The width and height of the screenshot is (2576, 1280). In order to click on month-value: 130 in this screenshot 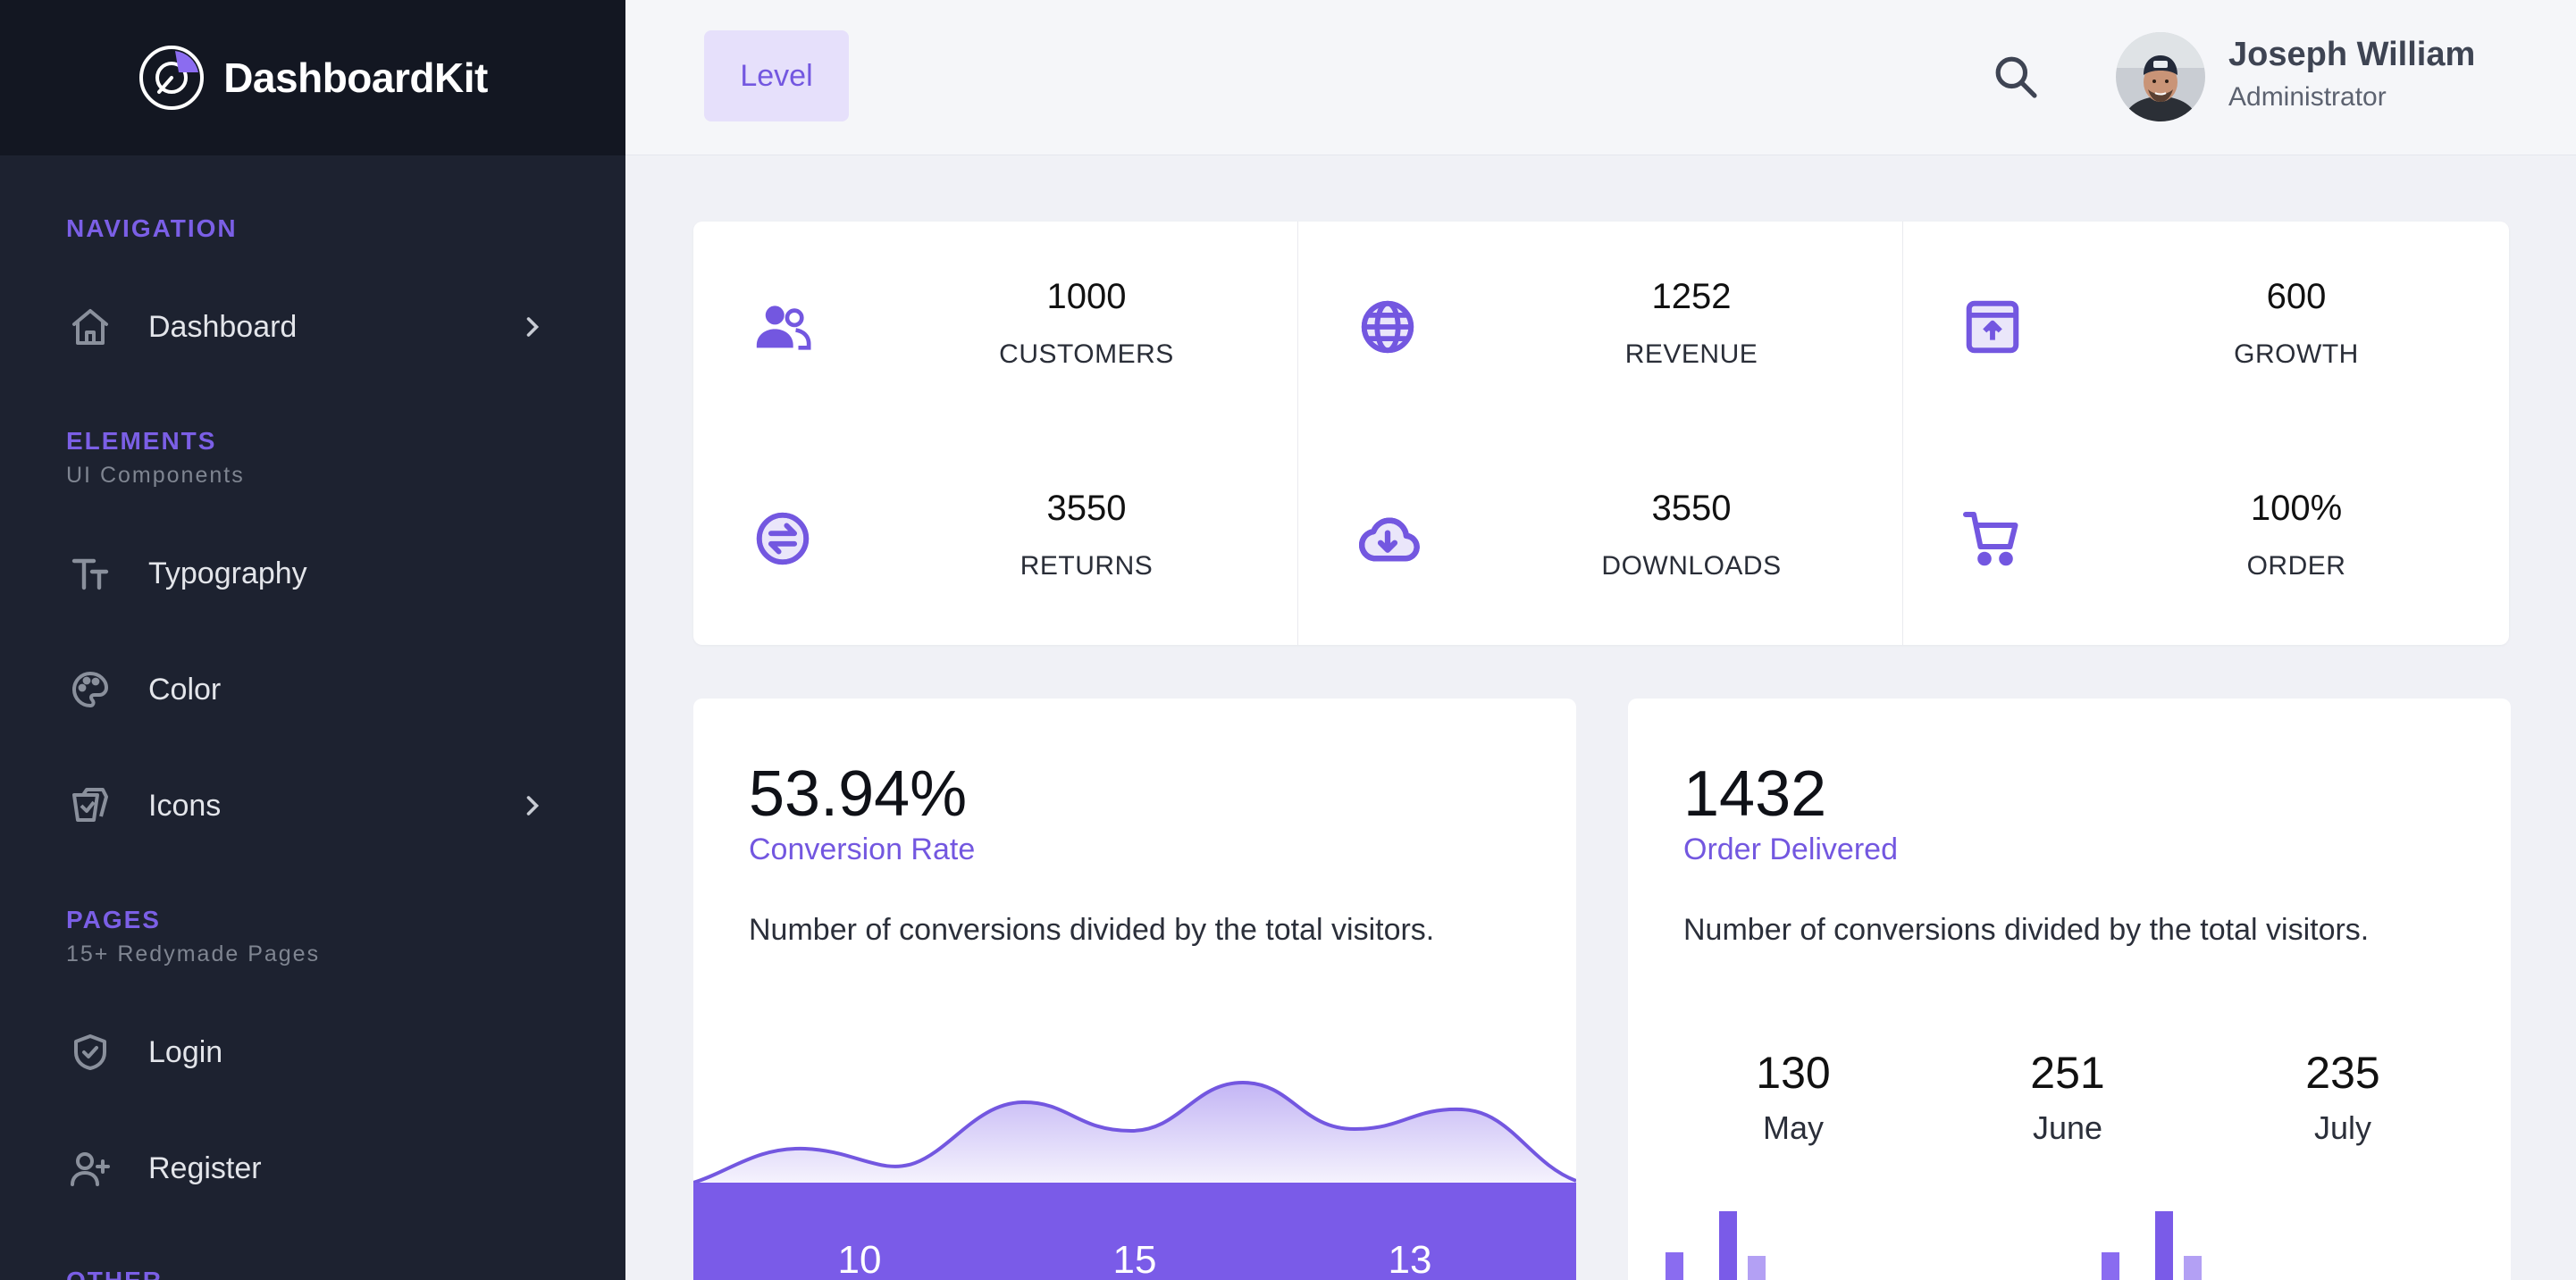, I will do `click(1793, 1073)`.